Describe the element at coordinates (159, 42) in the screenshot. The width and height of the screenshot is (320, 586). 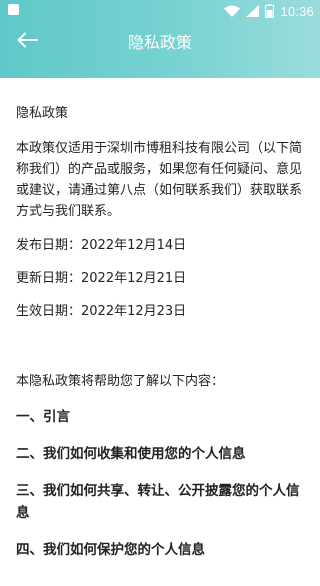
I see `page-title: 隐私政策` at that location.